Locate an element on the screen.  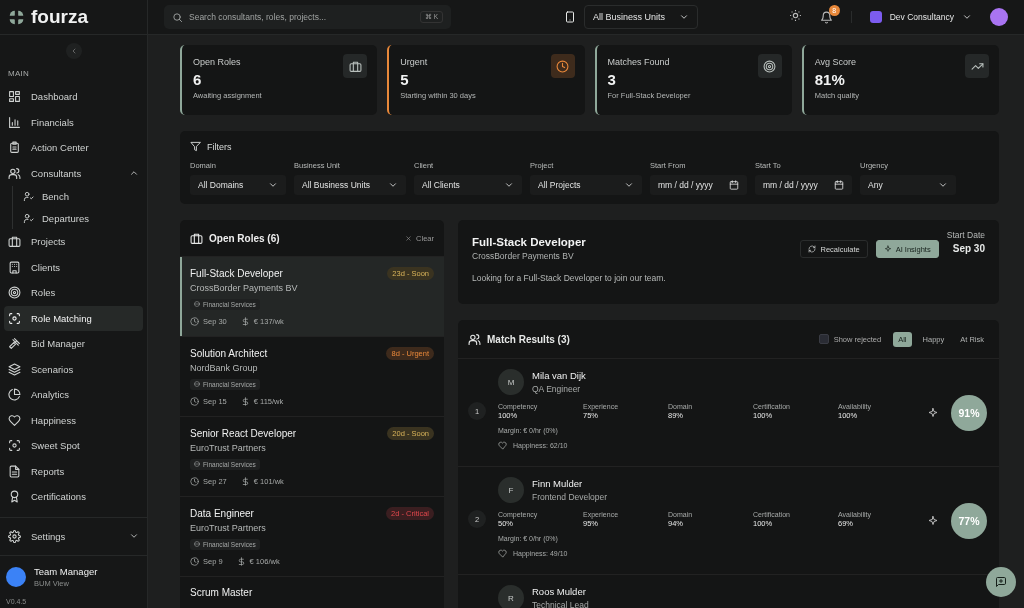
sidebar-item: Sweet Spot is located at coordinates (73, 446).